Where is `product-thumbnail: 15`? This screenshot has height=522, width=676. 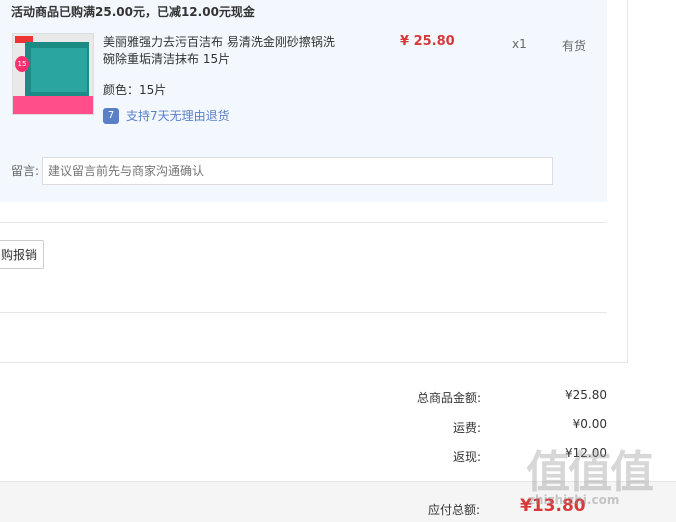
product-thumbnail: 15 is located at coordinates (53, 74).